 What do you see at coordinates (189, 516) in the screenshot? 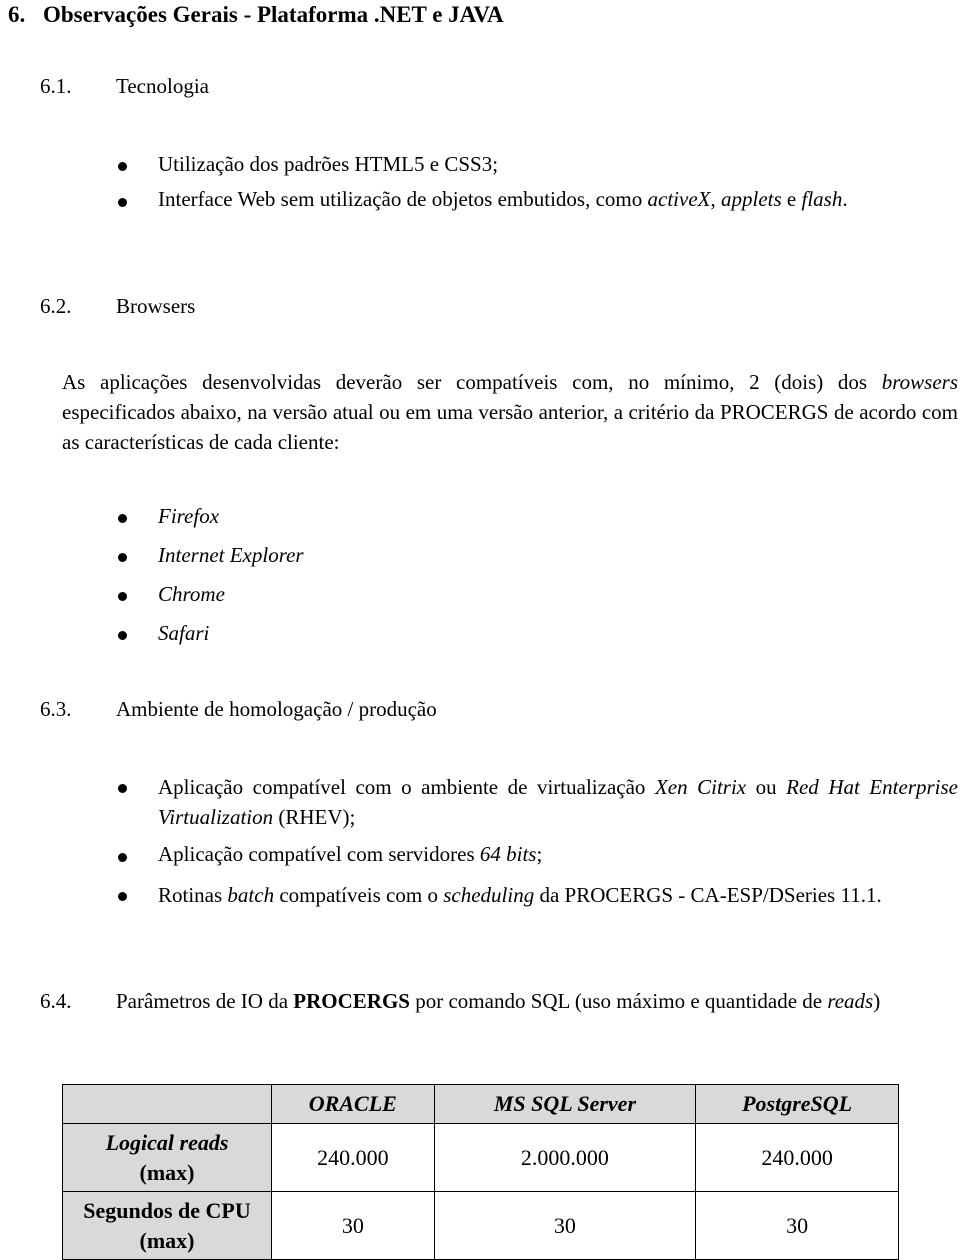
I see `browser-item: Firefox` at bounding box center [189, 516].